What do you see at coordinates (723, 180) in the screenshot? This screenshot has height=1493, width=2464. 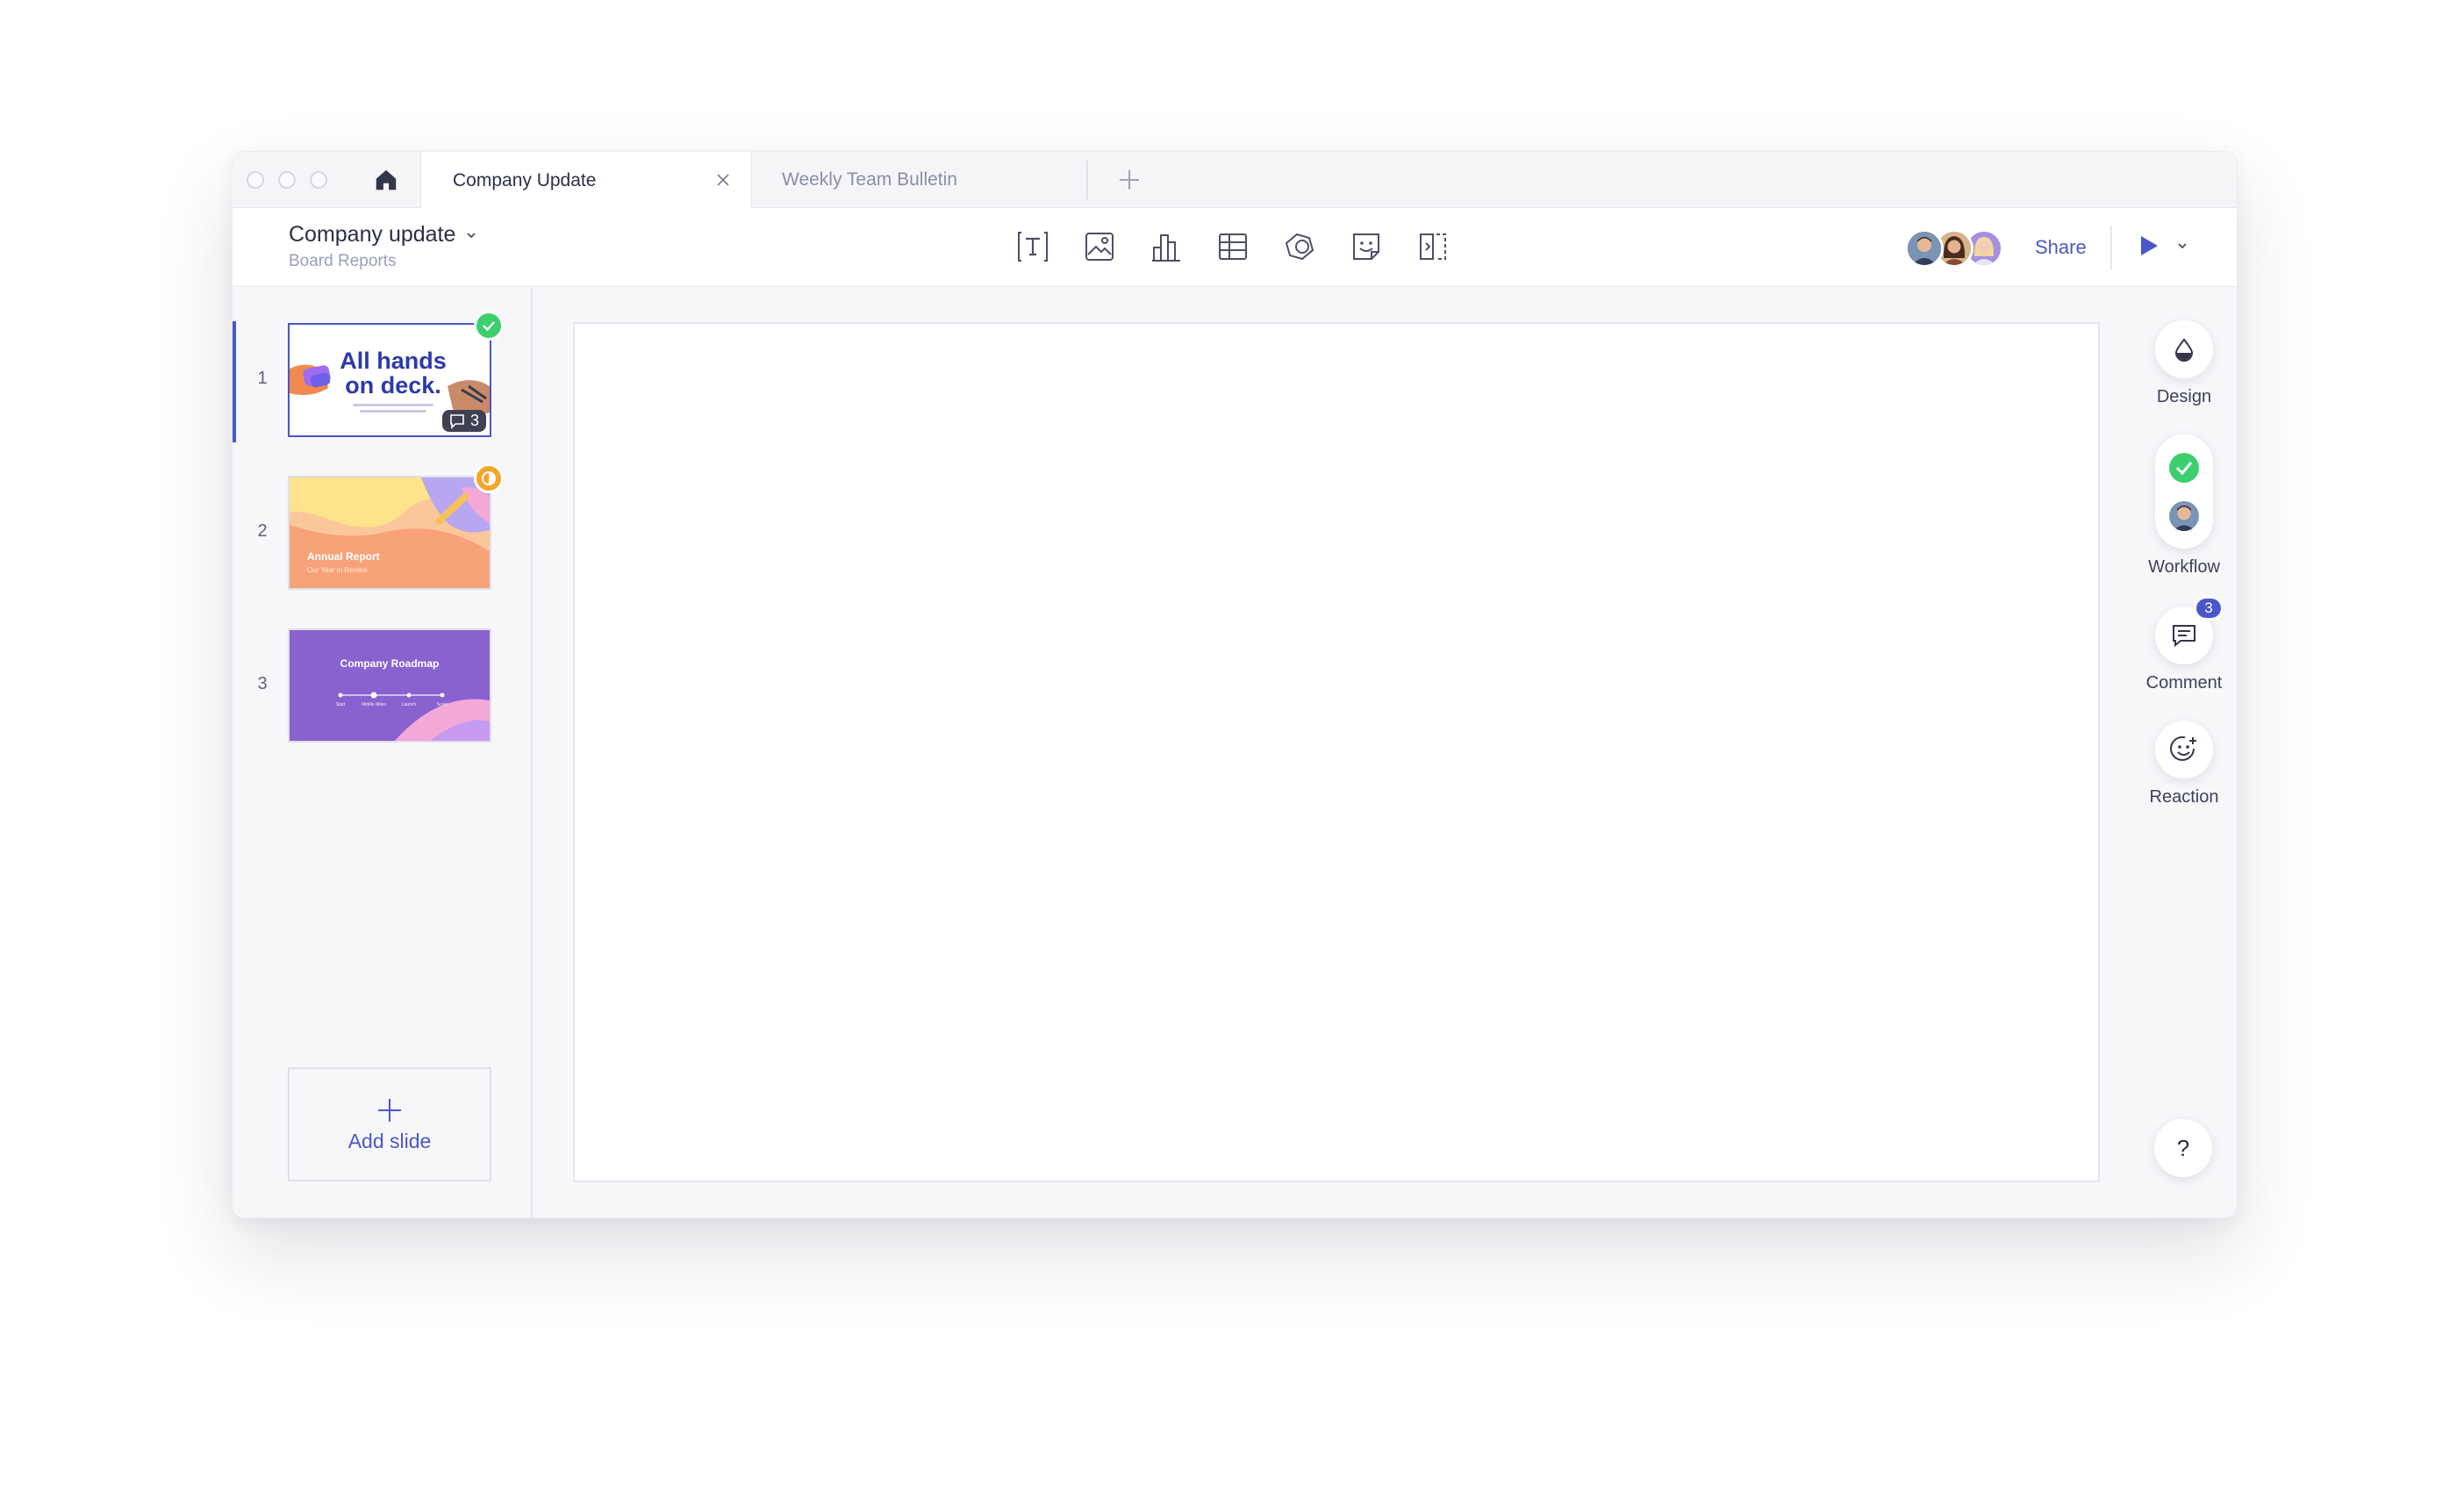 I see `close-icon` at bounding box center [723, 180].